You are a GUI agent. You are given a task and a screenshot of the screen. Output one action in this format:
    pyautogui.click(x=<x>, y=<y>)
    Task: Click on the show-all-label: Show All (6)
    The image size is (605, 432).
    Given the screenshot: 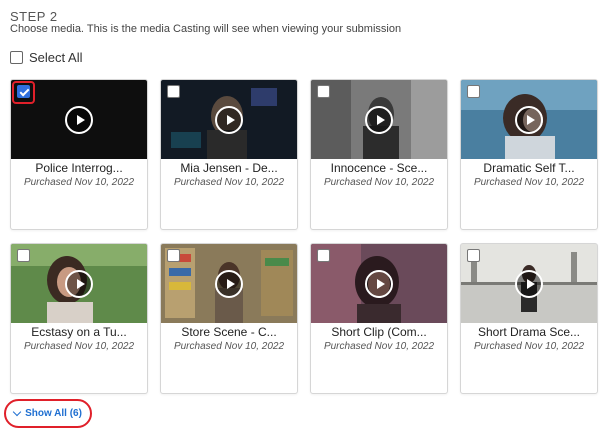 What is the action you would take?
    pyautogui.click(x=53, y=413)
    